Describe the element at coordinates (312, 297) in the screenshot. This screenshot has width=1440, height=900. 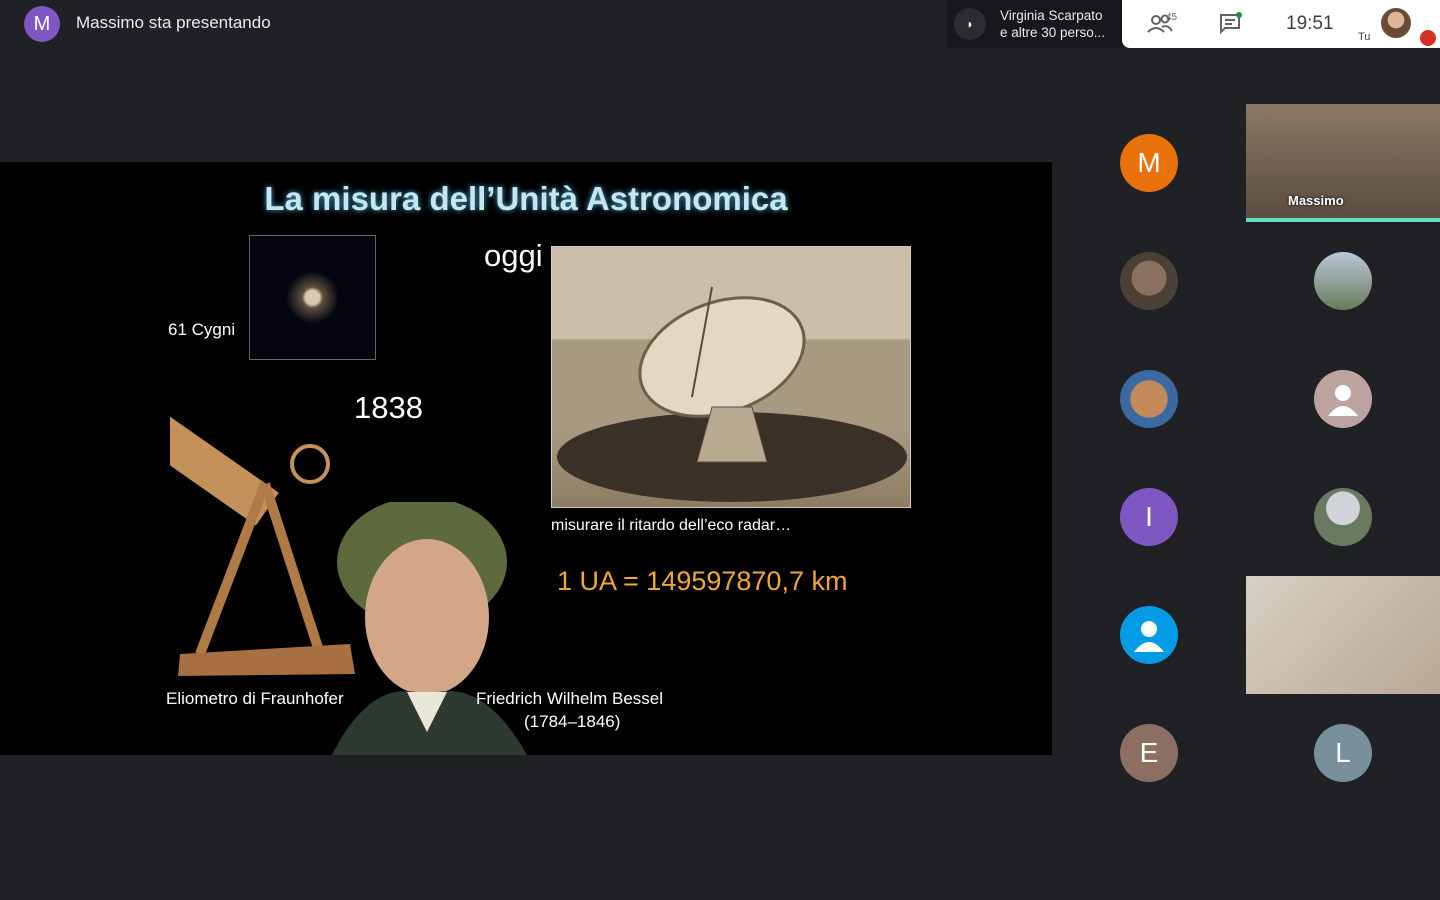
I see `star-field-image` at that location.